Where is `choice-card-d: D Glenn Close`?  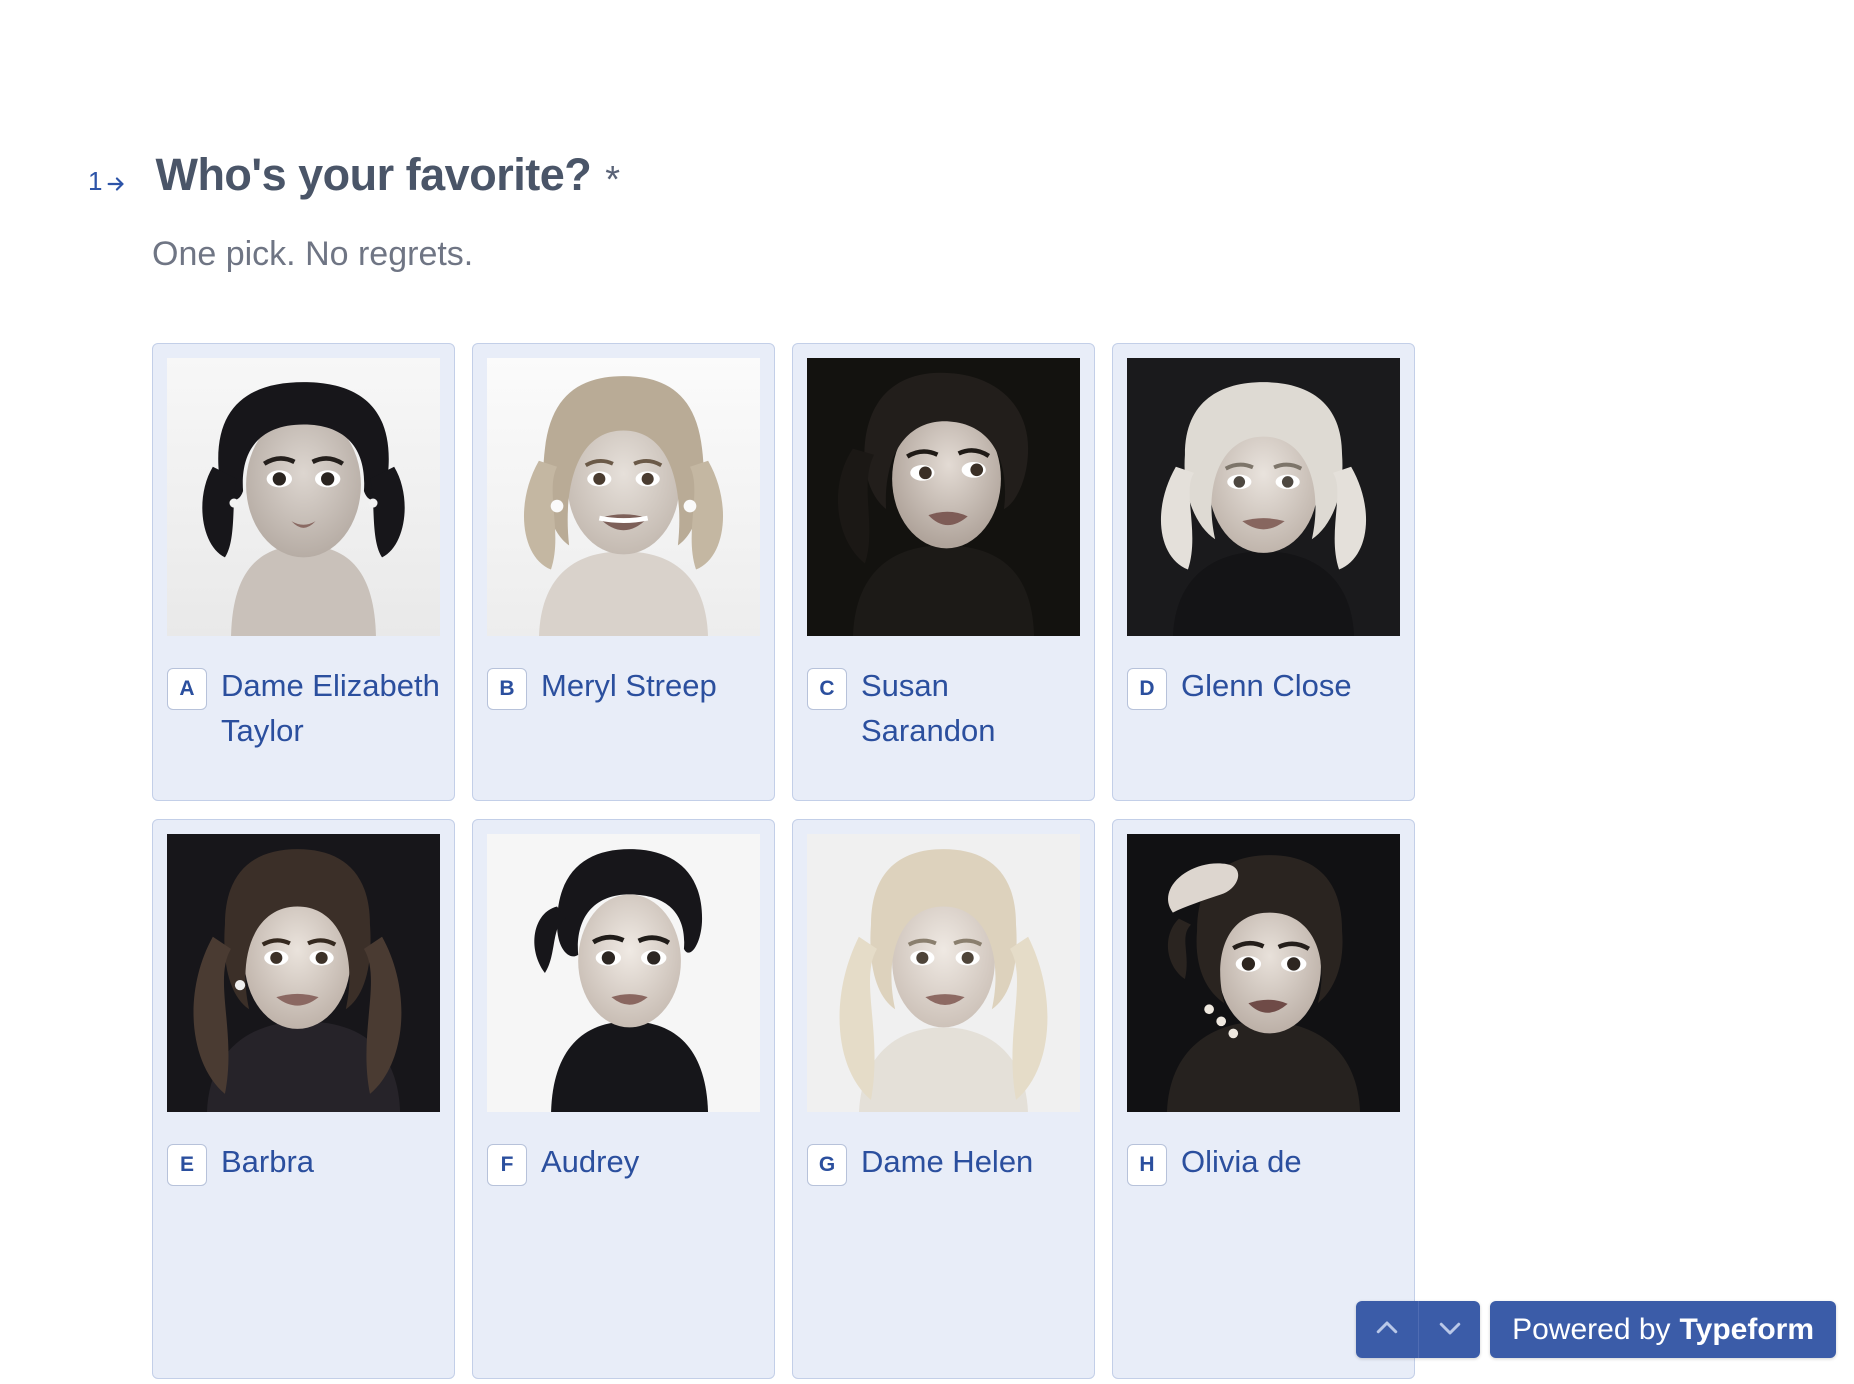 choice-card-d: D Glenn Close is located at coordinates (1263, 572).